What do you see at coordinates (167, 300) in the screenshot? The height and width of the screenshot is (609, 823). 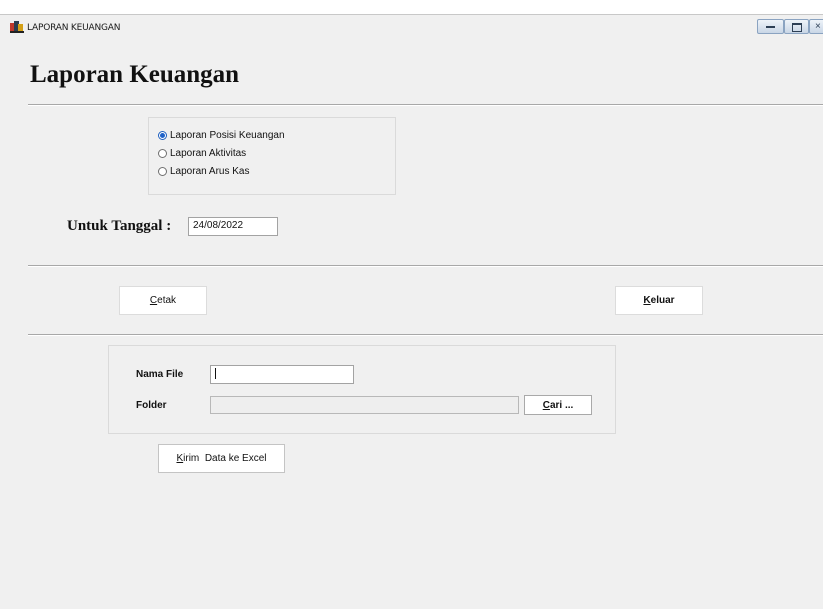 I see `print-label: etak` at bounding box center [167, 300].